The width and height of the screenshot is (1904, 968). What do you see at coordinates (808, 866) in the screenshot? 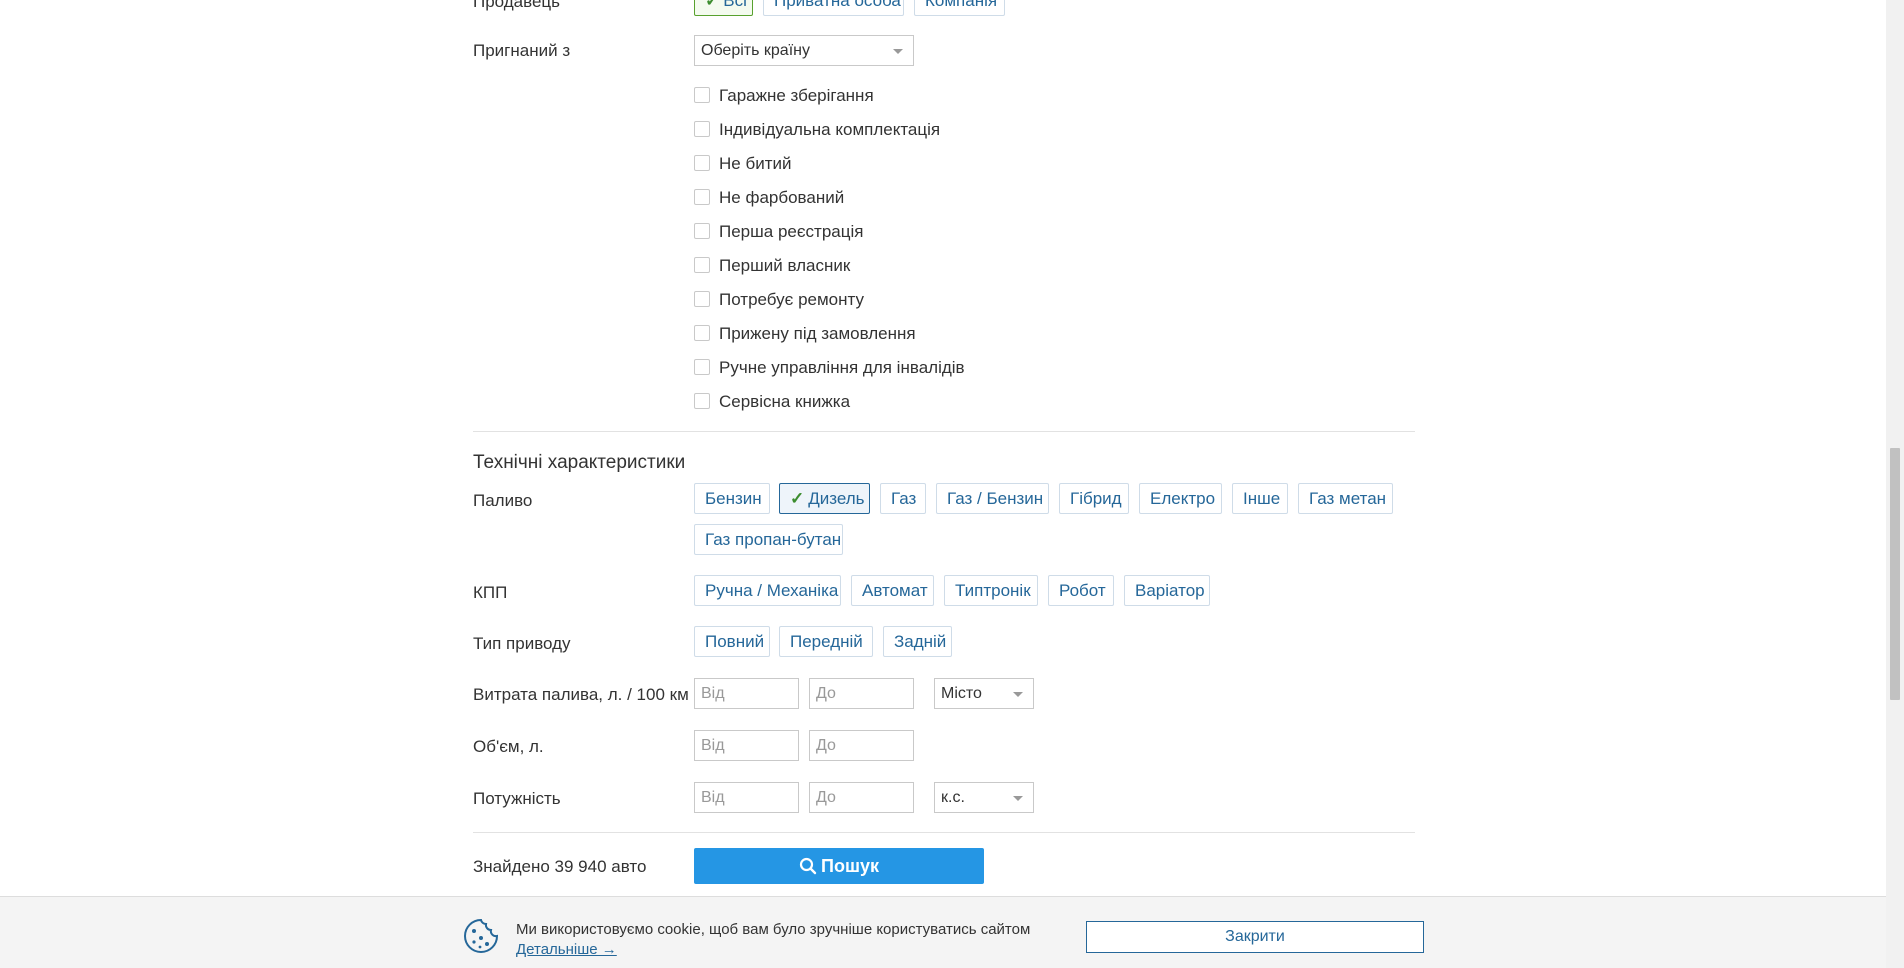
I see `search-icon` at bounding box center [808, 866].